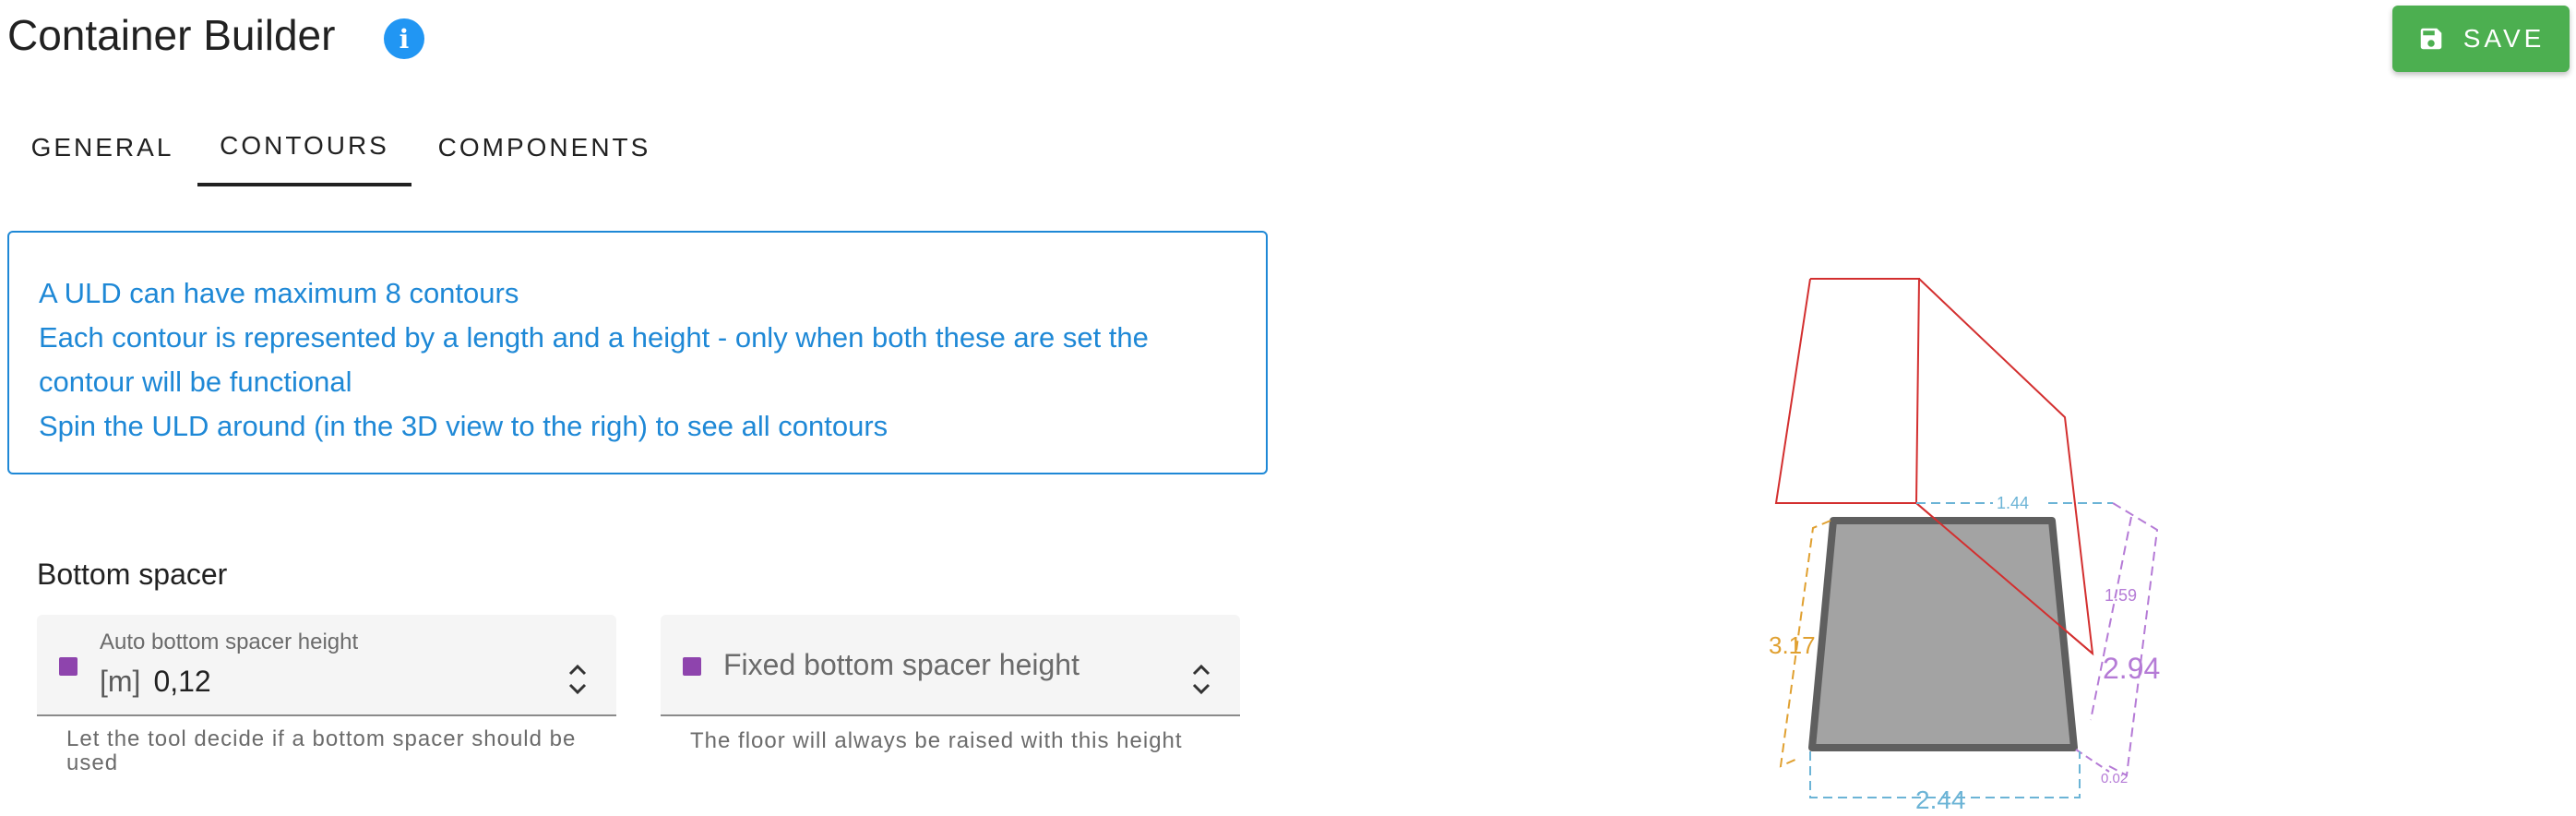  Describe the element at coordinates (102, 147) in the screenshot. I see `tab-general: GENERAL` at that location.